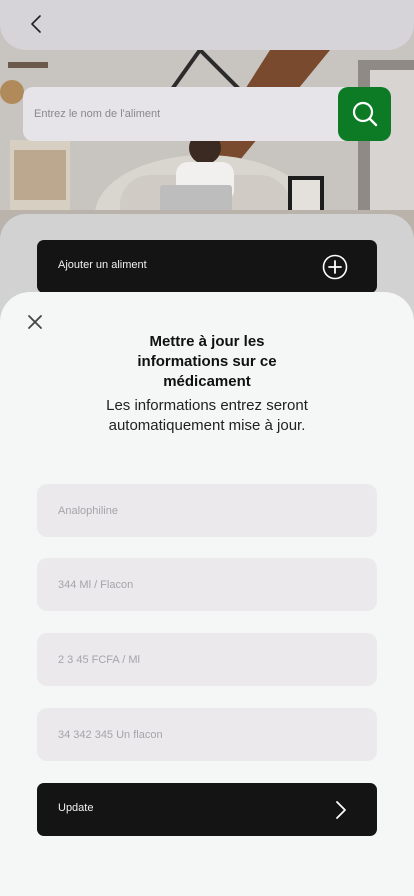  What do you see at coordinates (207, 809) in the screenshot?
I see `update-button: Update` at bounding box center [207, 809].